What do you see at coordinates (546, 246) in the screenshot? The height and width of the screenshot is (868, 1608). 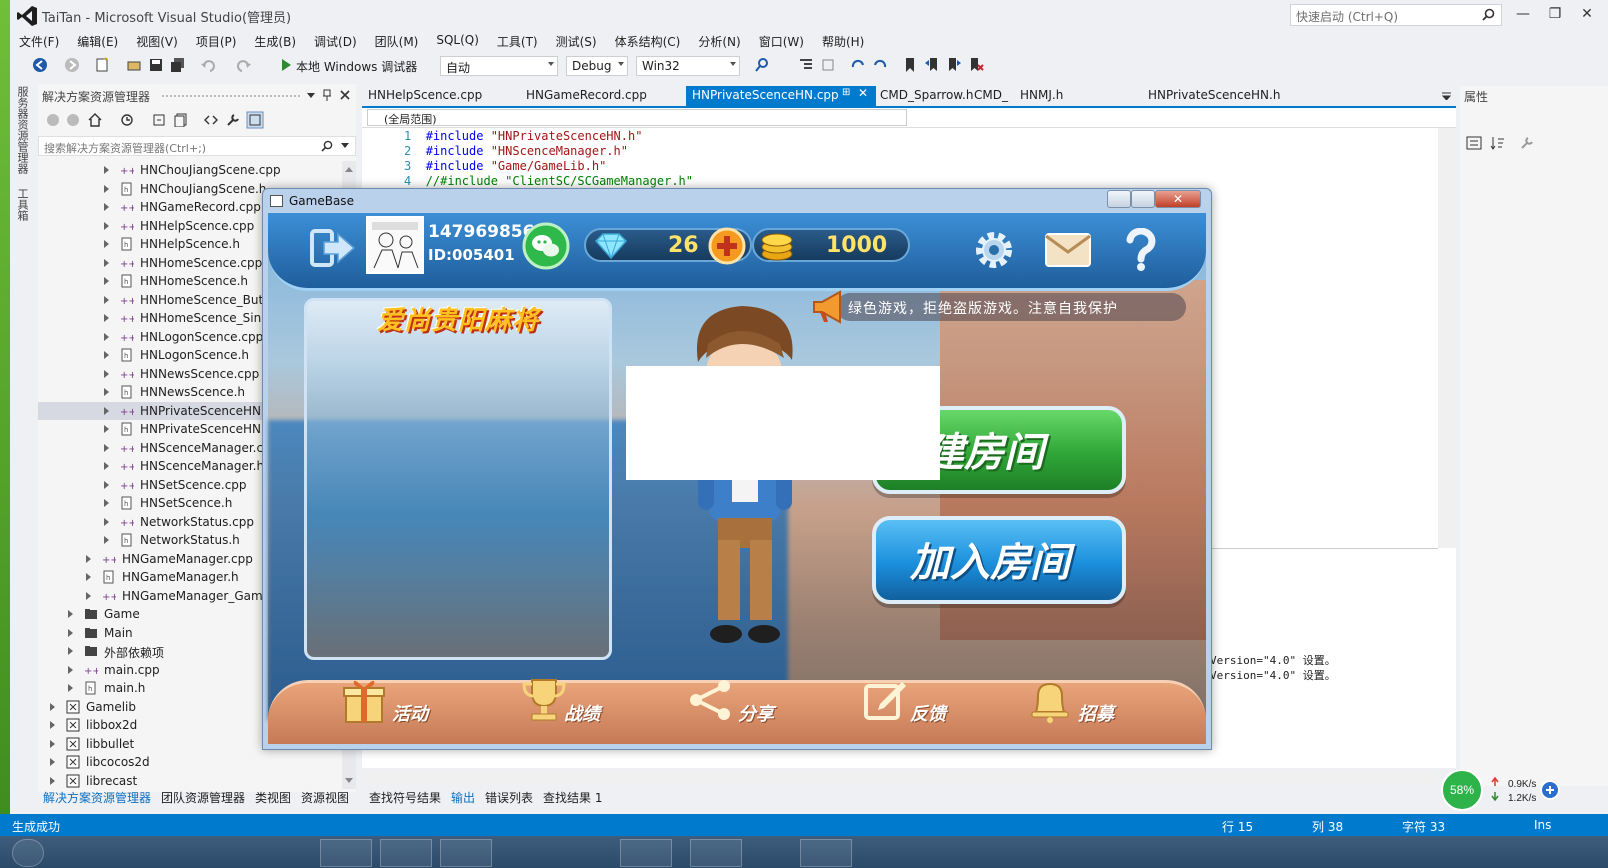 I see `wechat-icon` at bounding box center [546, 246].